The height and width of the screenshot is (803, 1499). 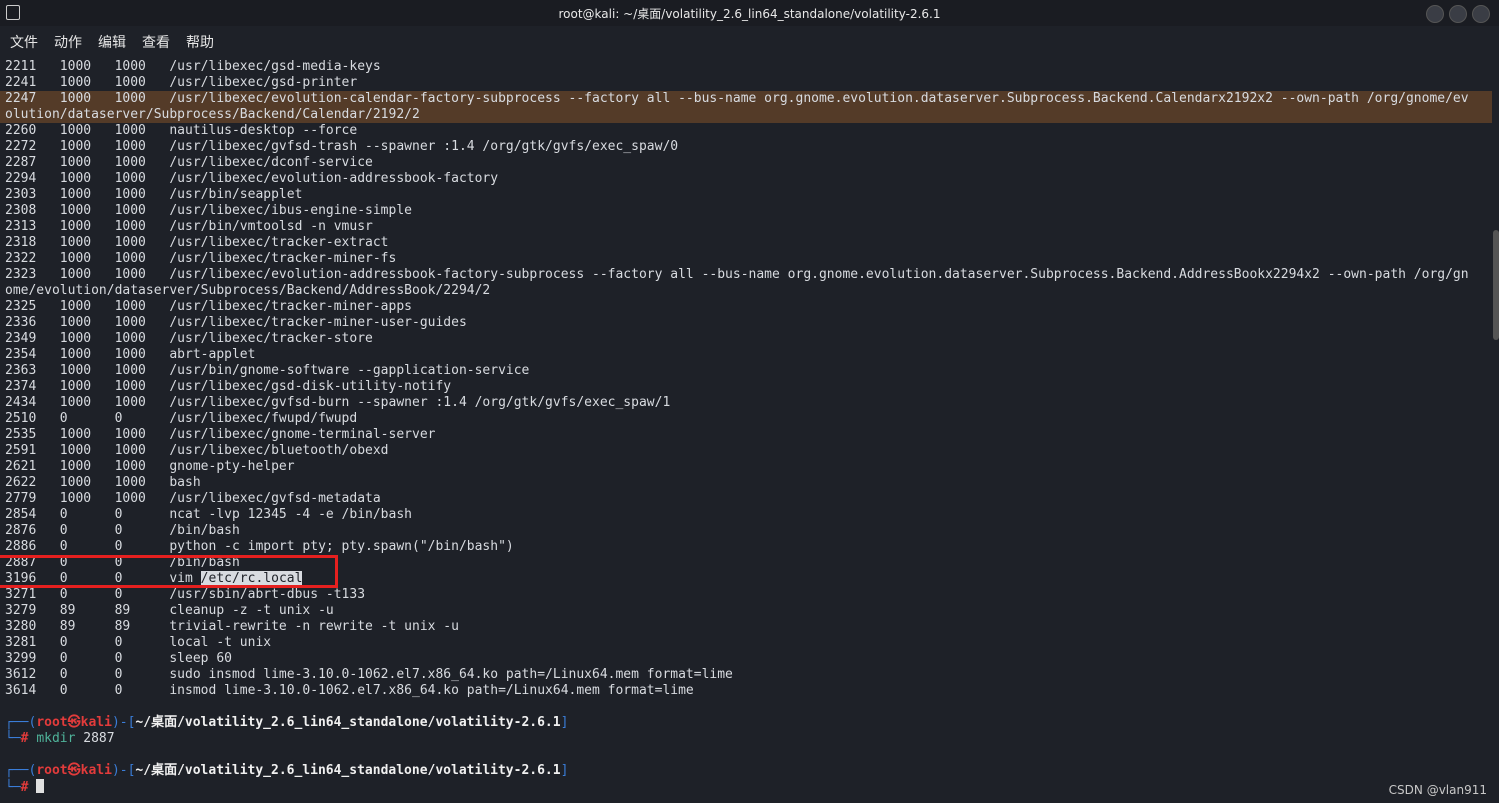 I want to click on maximize-button, so click(x=1458, y=14).